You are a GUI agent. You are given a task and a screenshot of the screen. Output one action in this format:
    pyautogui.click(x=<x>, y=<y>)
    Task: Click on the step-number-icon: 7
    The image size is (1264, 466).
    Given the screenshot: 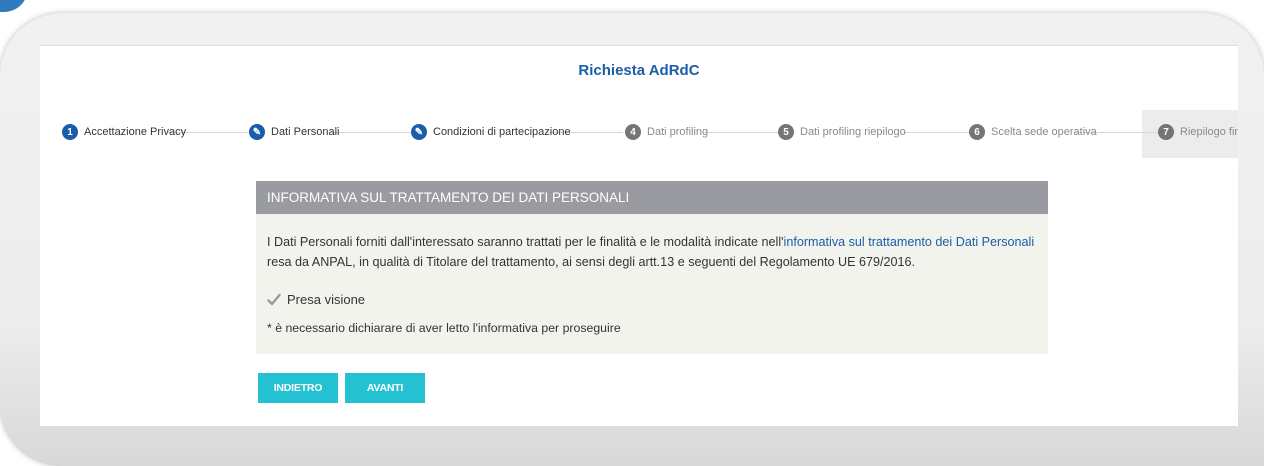 What is the action you would take?
    pyautogui.click(x=1166, y=132)
    